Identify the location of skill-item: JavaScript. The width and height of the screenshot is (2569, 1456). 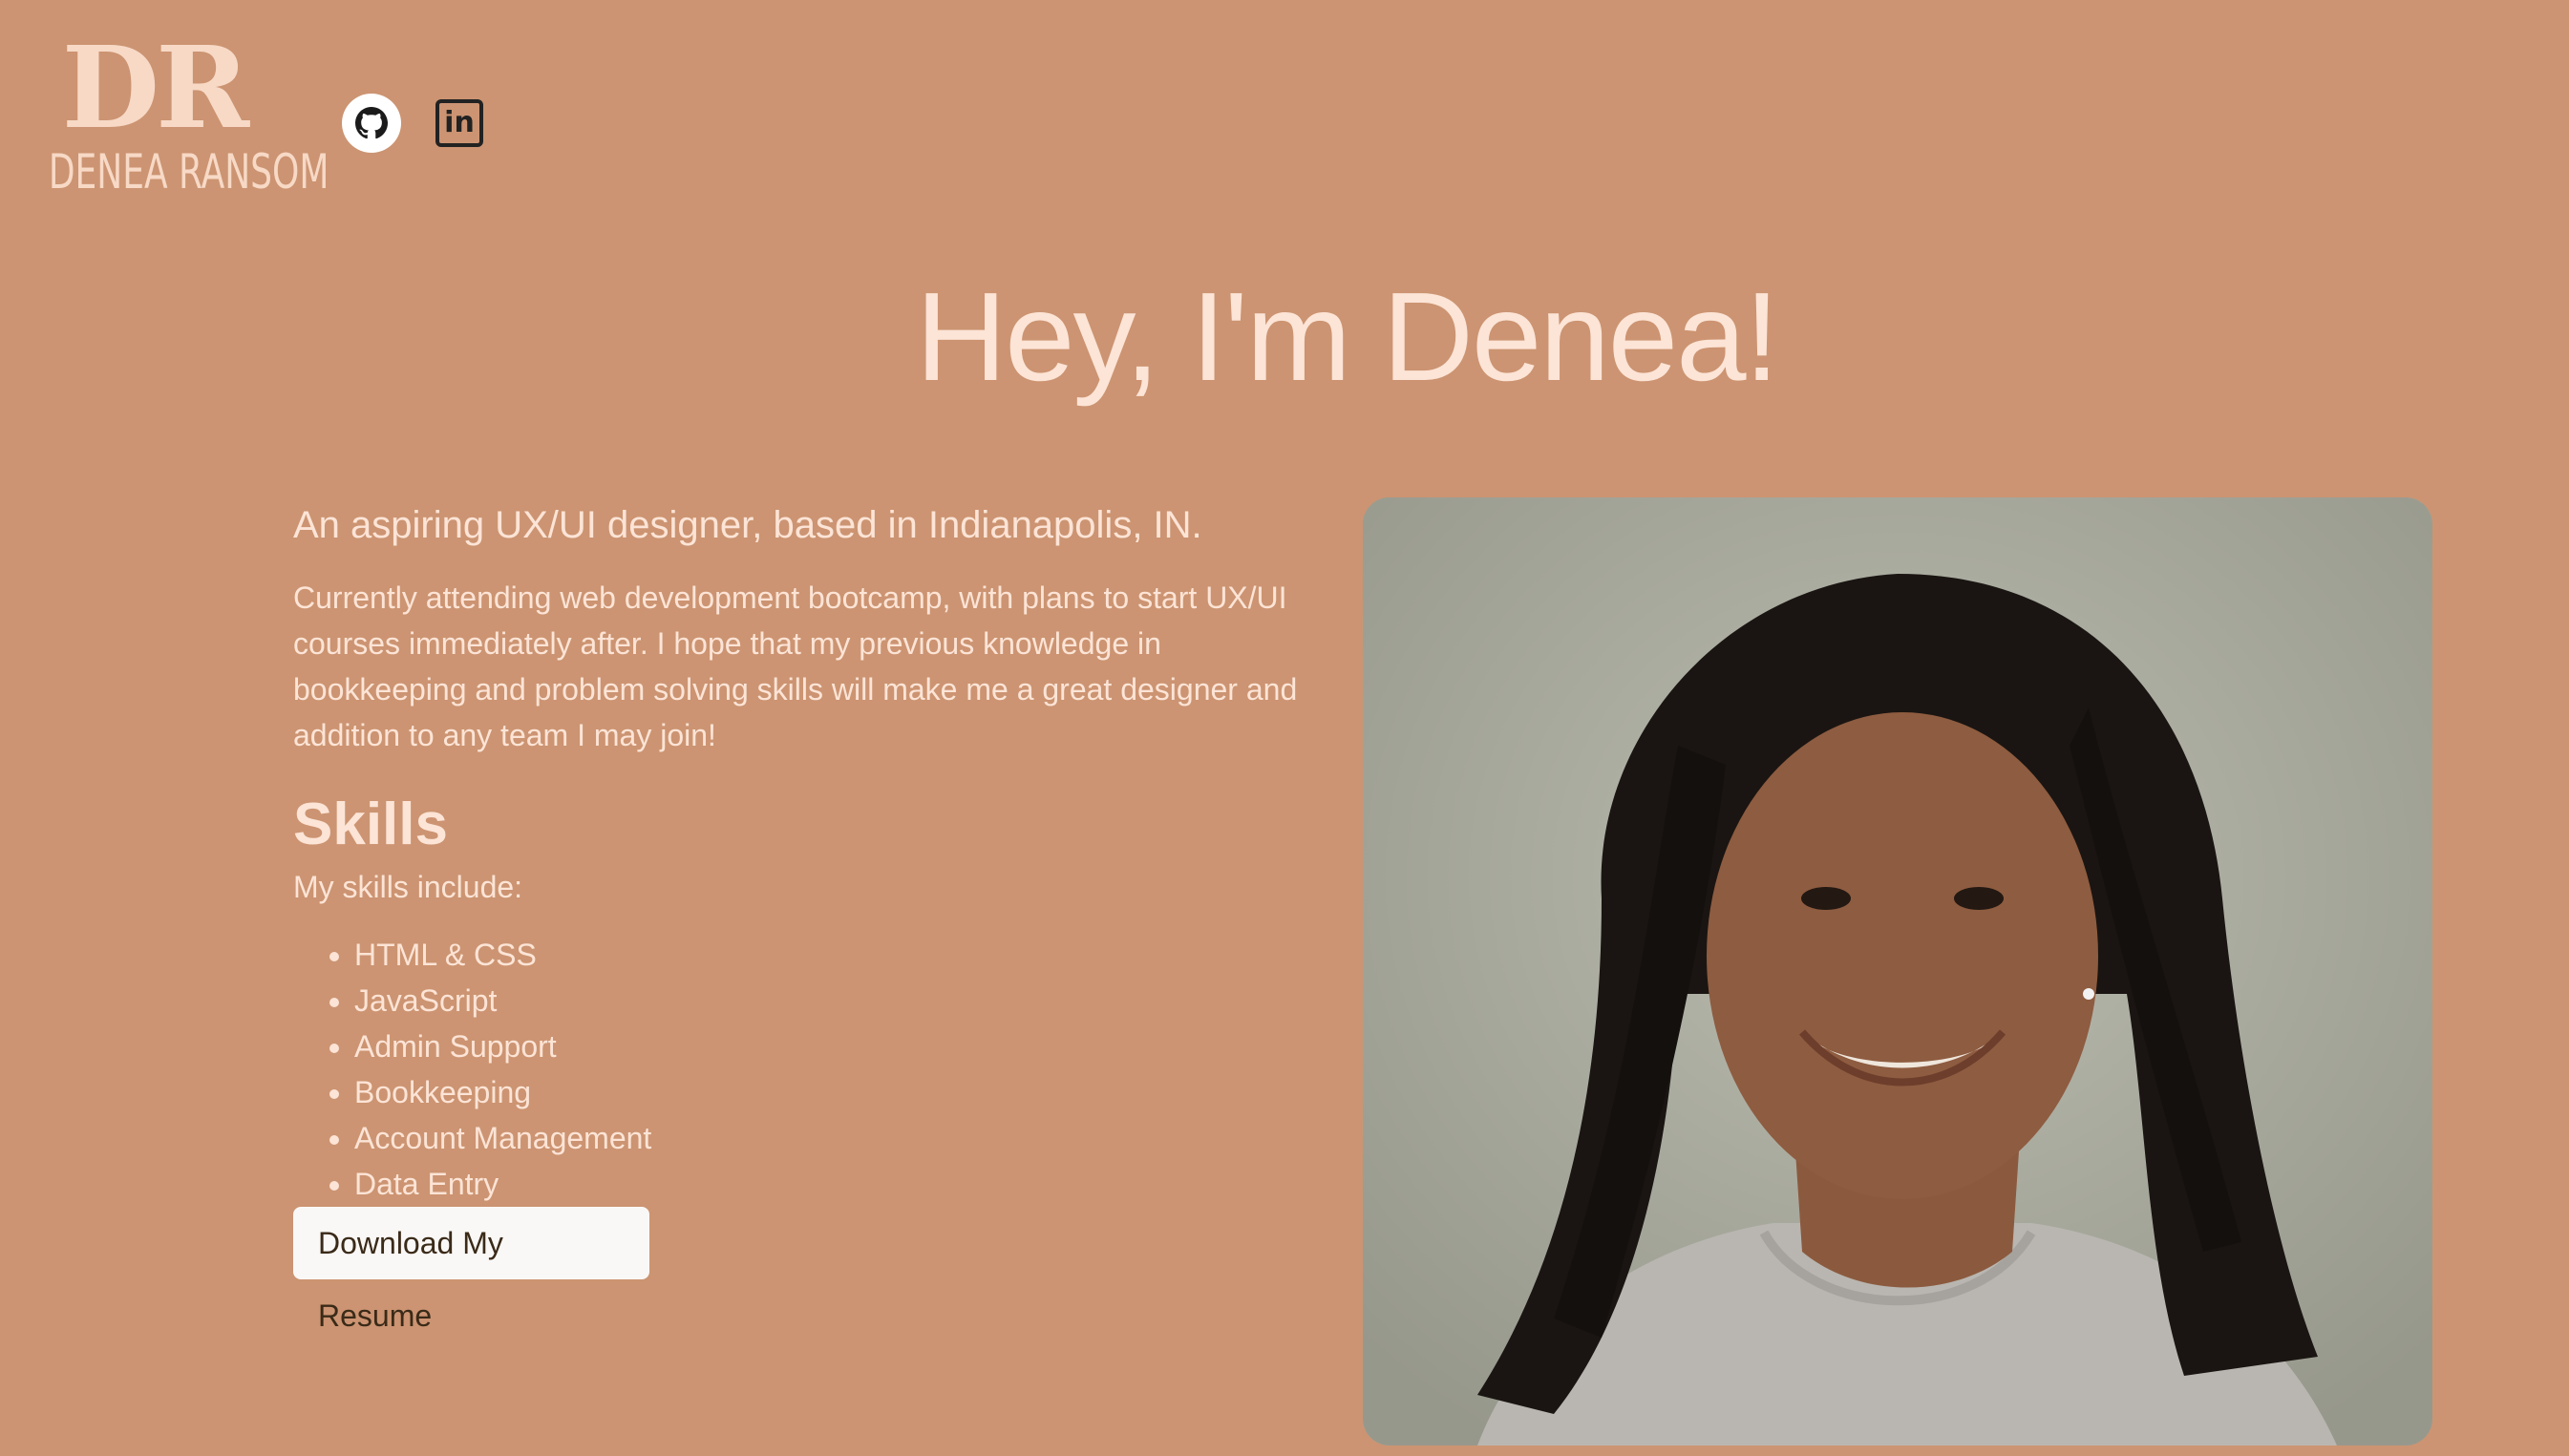
(839, 1001).